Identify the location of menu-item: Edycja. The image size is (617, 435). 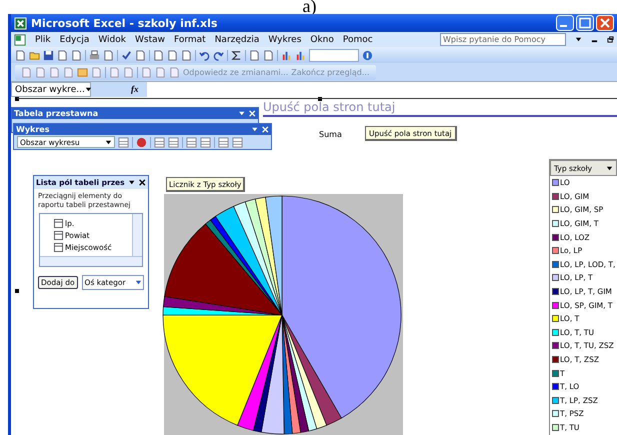
(75, 39).